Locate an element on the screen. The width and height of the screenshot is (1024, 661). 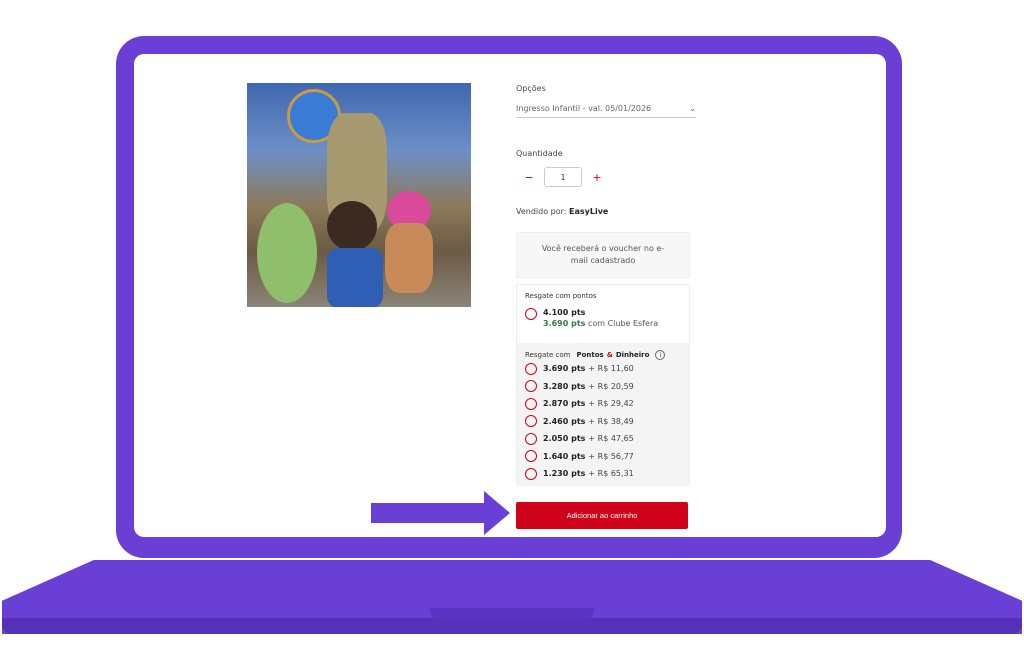
mascot-head is located at coordinates (352, 226).